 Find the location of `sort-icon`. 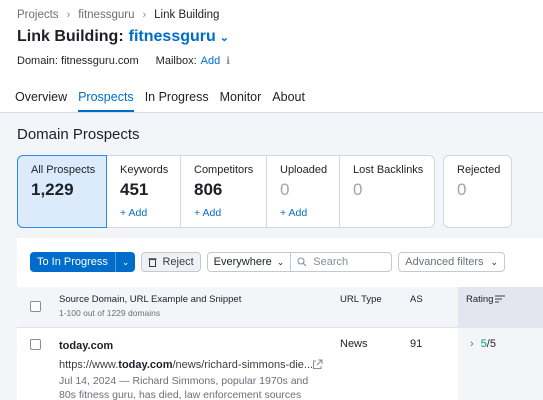

sort-icon is located at coordinates (500, 299).